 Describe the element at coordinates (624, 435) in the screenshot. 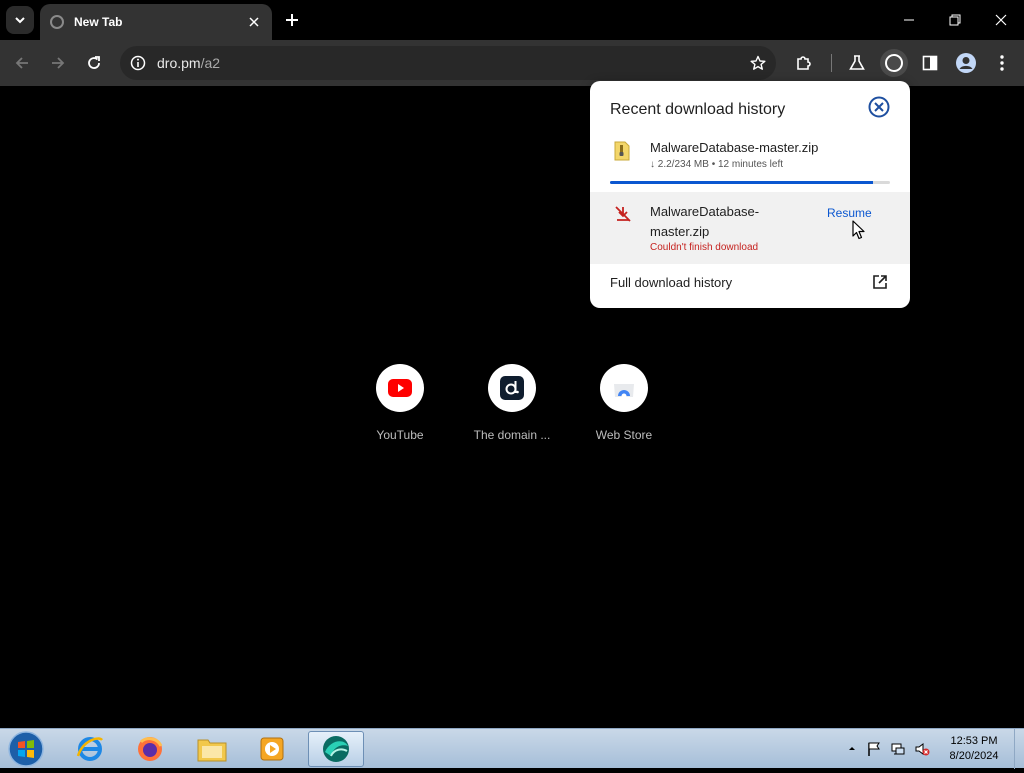

I see `shortcut-label: Web Store` at that location.